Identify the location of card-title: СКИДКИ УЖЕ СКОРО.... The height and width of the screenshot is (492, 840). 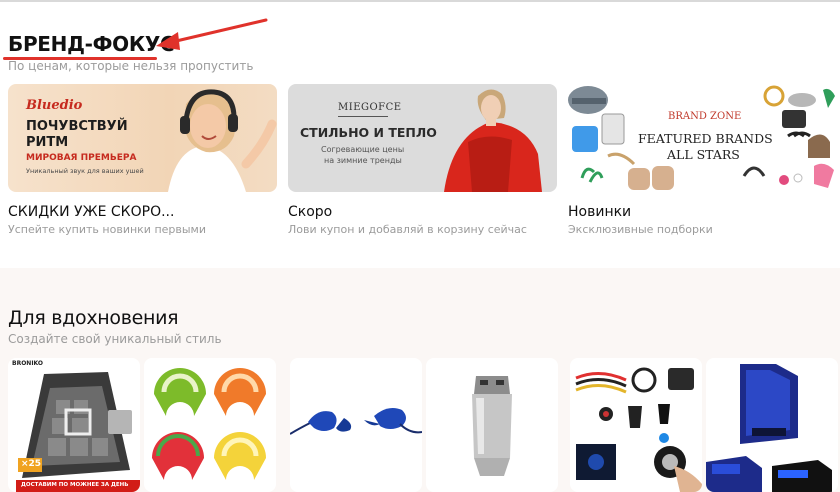
(91, 212).